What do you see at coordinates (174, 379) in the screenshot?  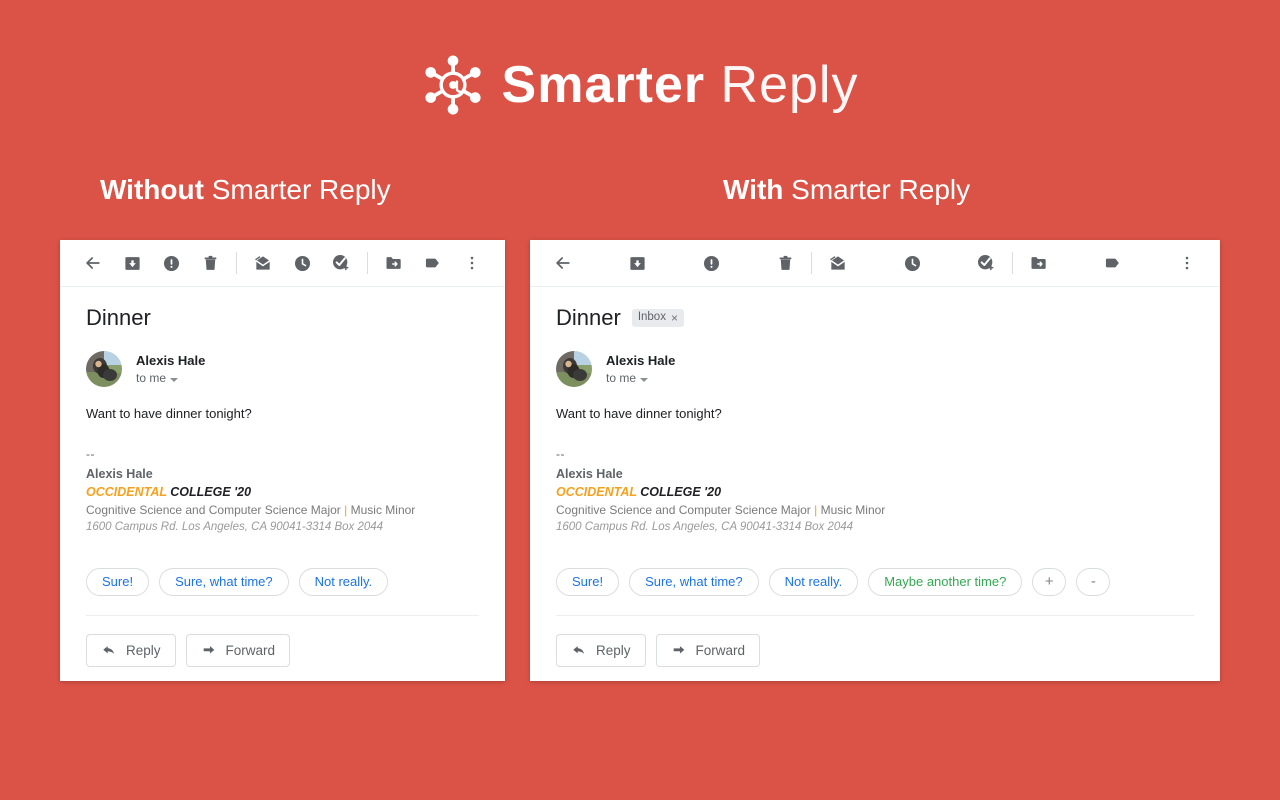 I see `chevron-down-icon` at bounding box center [174, 379].